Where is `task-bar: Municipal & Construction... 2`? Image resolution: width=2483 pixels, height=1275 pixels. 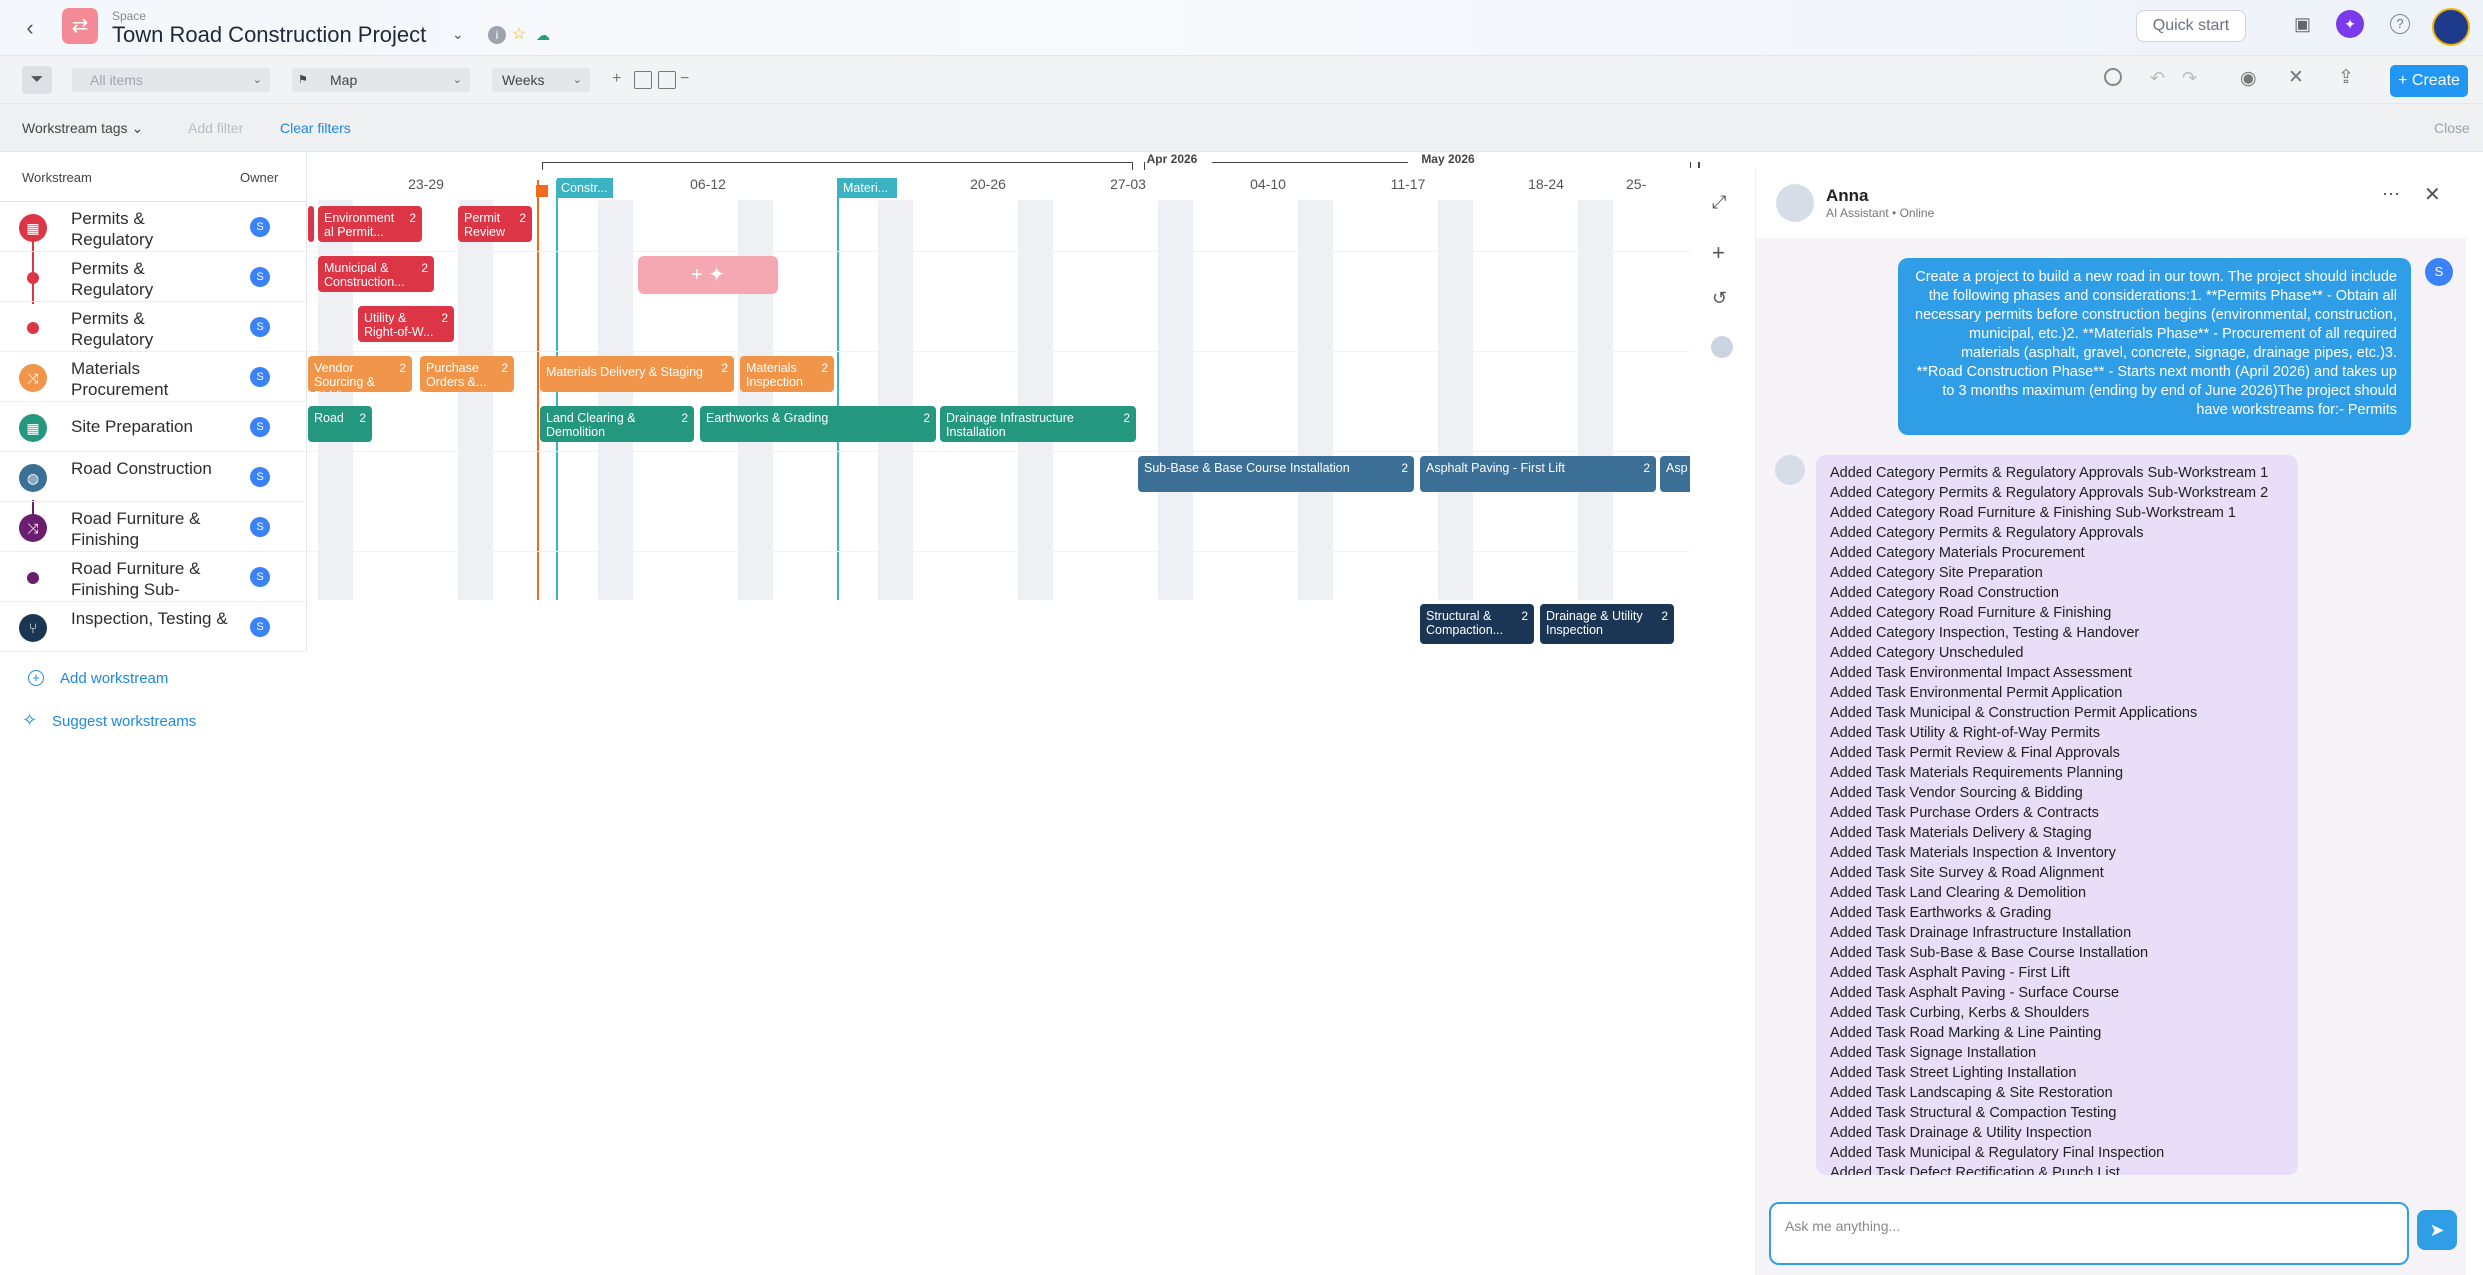 task-bar: Municipal & Construction... 2 is located at coordinates (376, 274).